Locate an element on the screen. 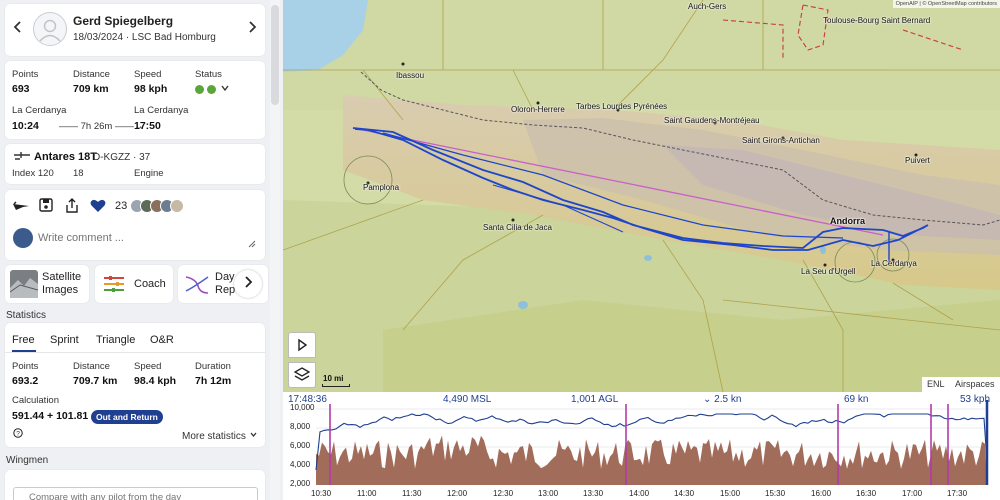 The image size is (1000, 500). x-tick-label: 15:30 is located at coordinates (775, 493).